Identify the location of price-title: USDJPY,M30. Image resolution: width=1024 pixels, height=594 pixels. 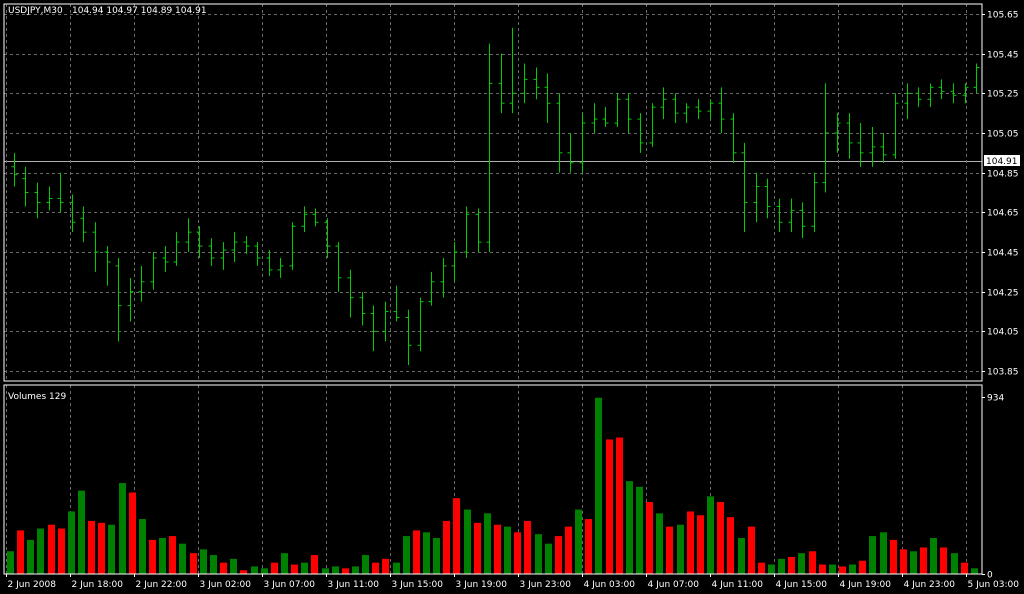
(35, 11).